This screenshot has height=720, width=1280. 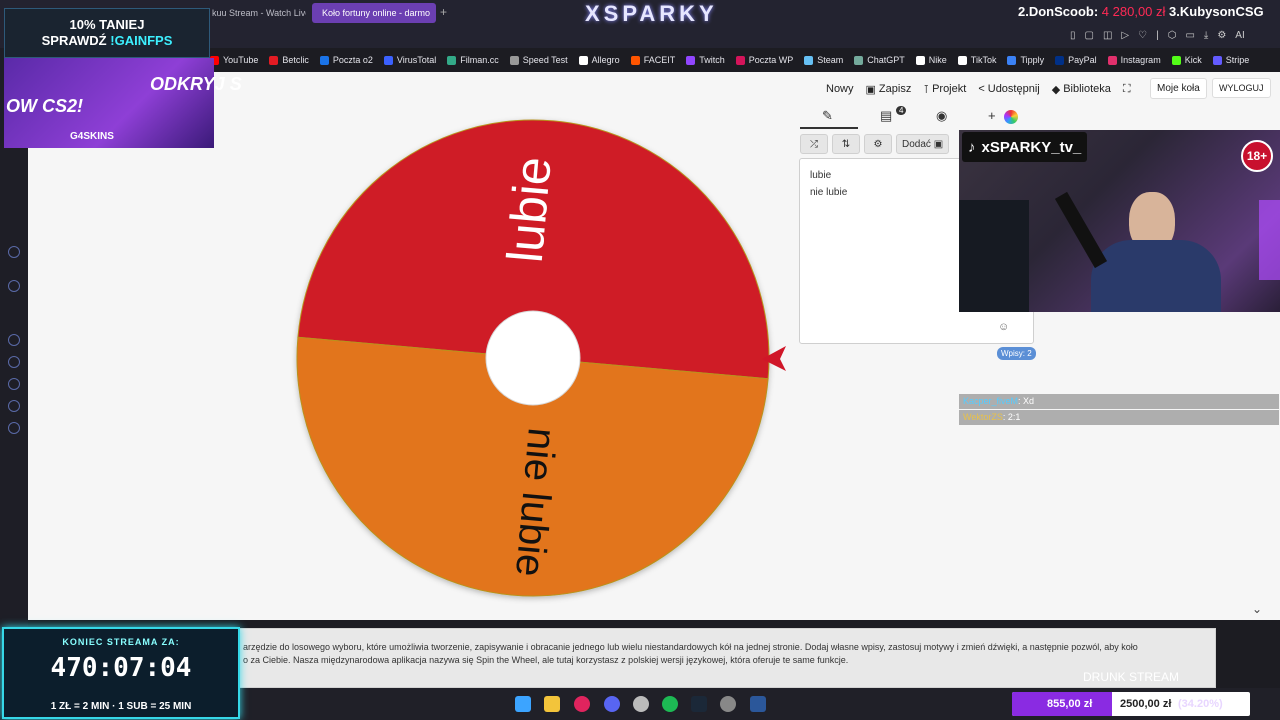 I want to click on extensions-icon: ⬡, so click(x=1172, y=38).